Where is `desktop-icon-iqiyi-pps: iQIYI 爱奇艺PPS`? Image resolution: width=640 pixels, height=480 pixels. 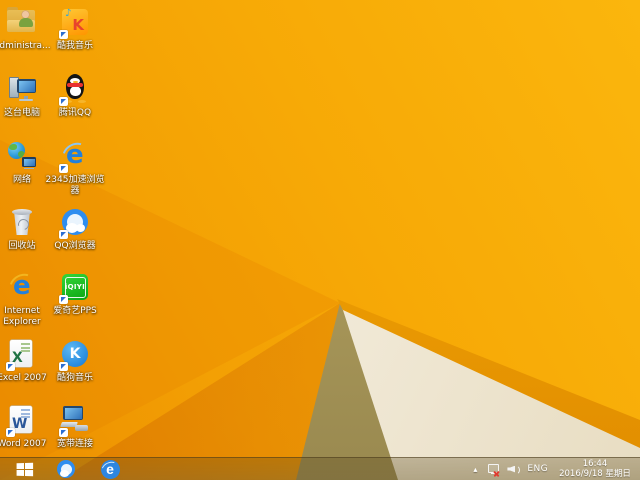 desktop-icon-iqiyi-pps: iQIYI 爱奇艺PPS is located at coordinates (75, 293).